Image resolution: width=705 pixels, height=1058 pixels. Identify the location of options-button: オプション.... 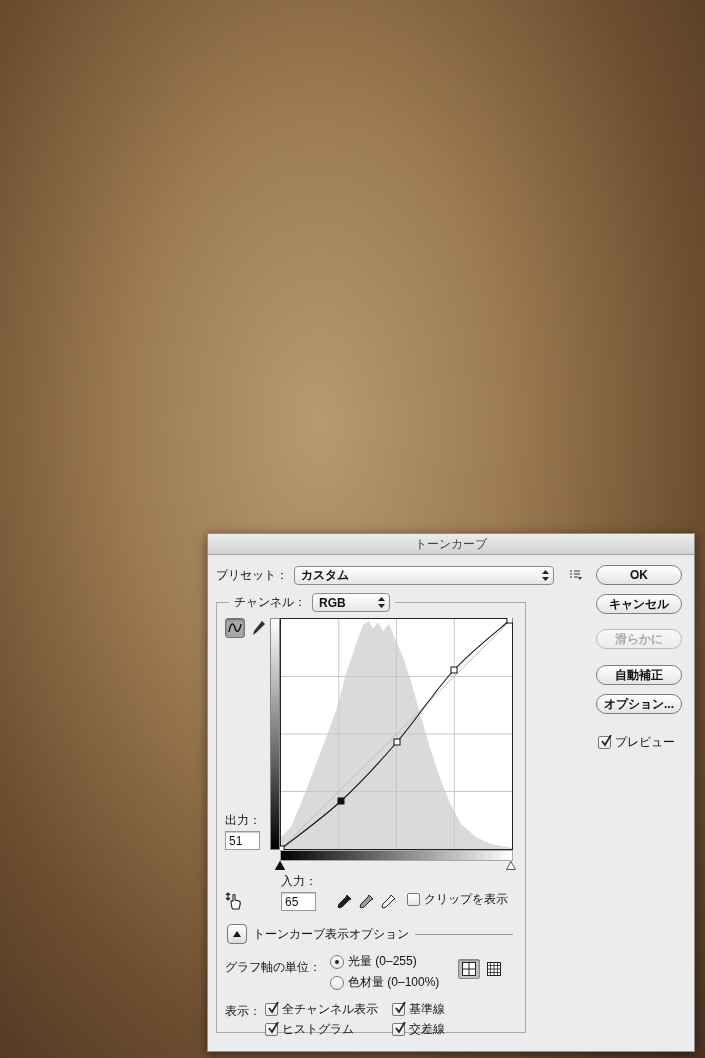
(639, 704).